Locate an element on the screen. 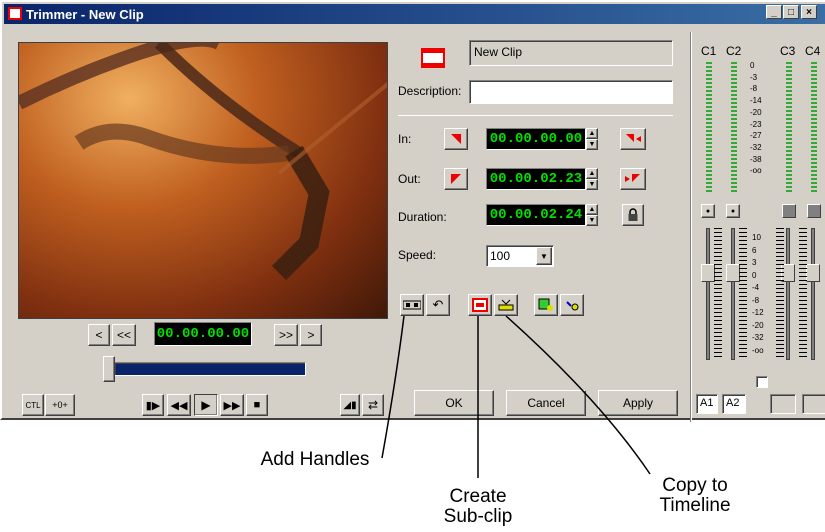 This screenshot has height=532, width=825. annotation-create-subclip: Create Sub-clip is located at coordinates (478, 506).